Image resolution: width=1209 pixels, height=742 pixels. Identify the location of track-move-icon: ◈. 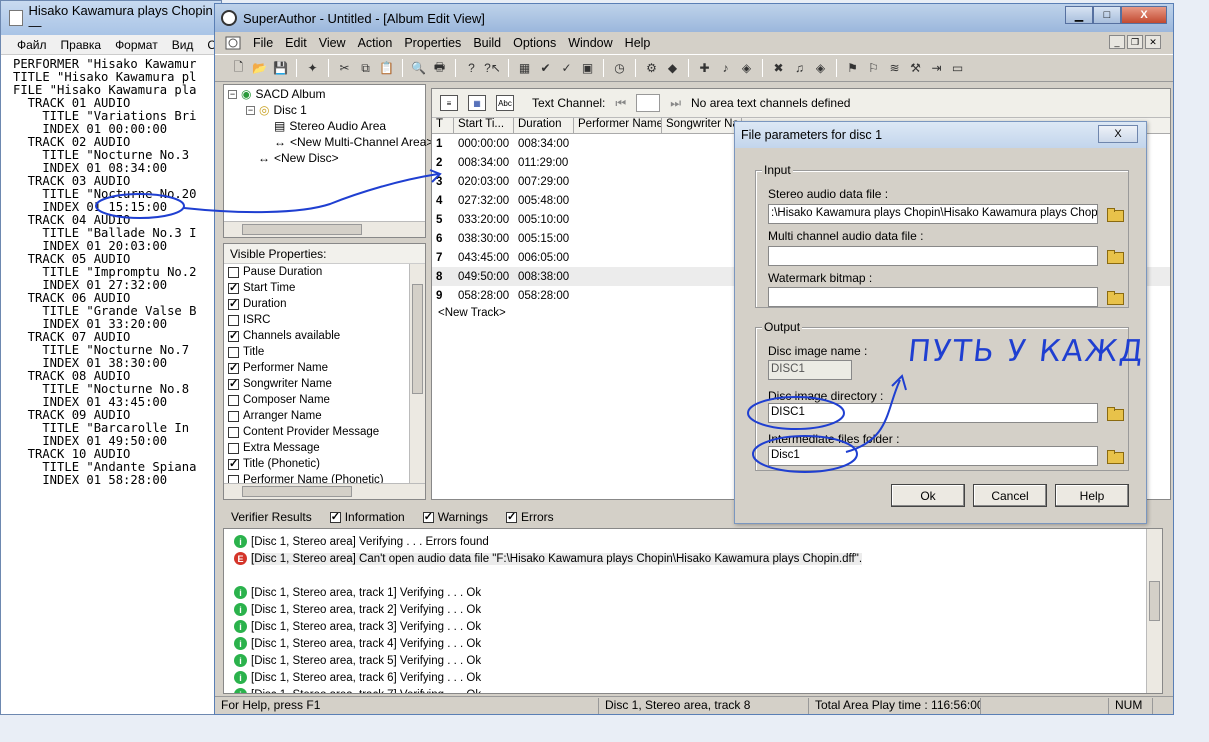
(746, 68).